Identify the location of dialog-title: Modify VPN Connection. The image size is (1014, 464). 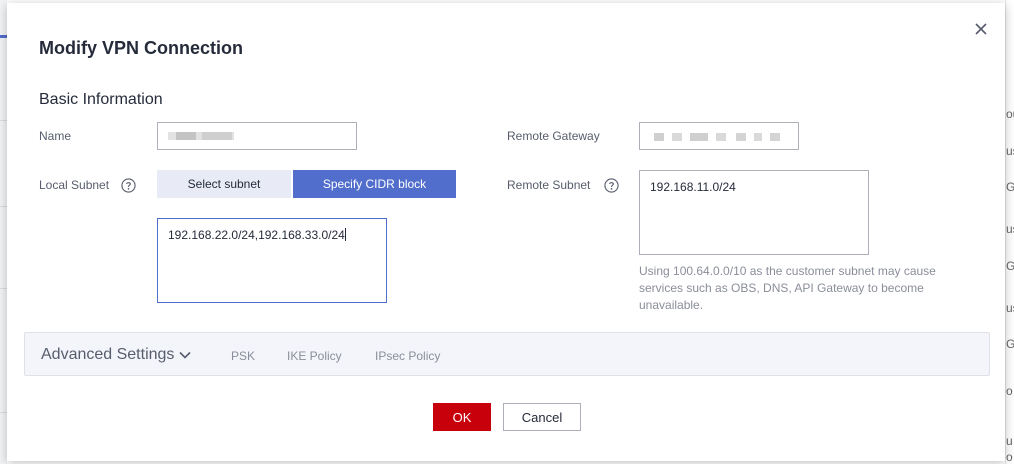
(141, 48).